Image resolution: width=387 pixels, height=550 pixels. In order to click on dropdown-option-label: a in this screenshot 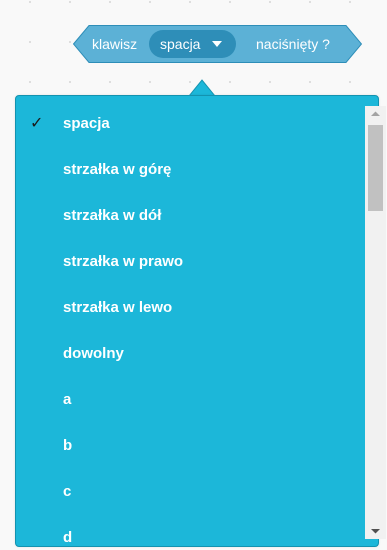, I will do `click(67, 399)`.